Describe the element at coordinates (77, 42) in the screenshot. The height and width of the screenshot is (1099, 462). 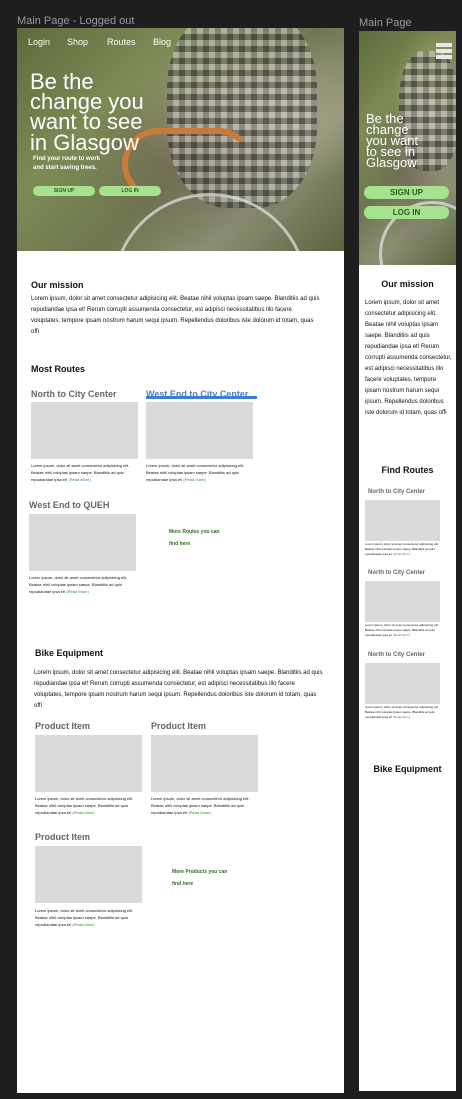
I see `nav-shop-link: Shop` at that location.